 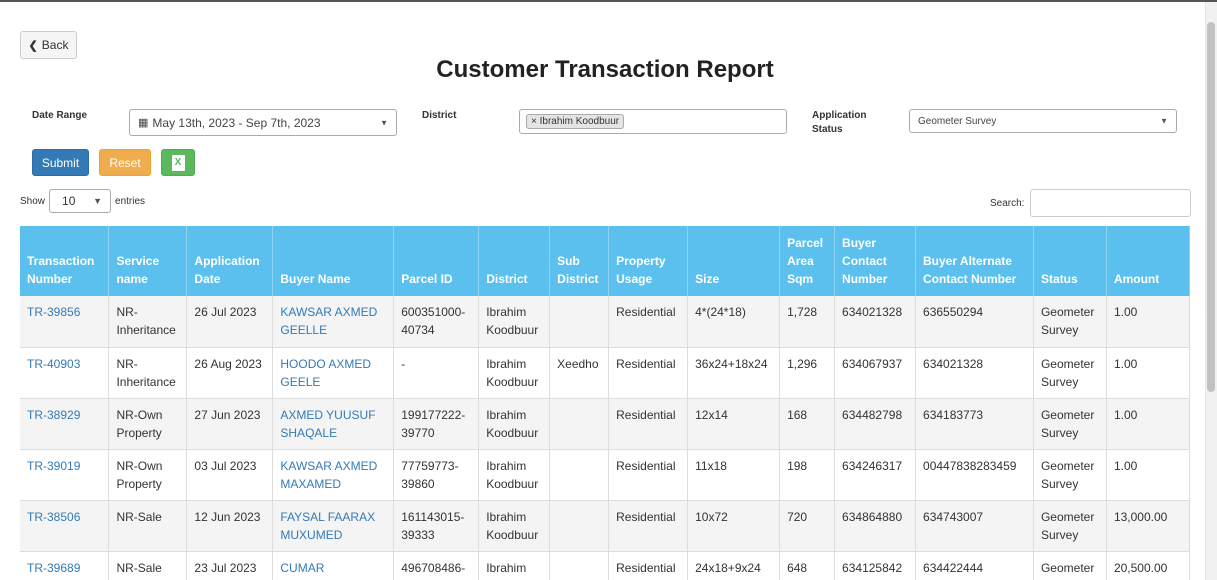 I want to click on buyer-name-link: AXMED YUUSUF SHAQALE, so click(x=333, y=424).